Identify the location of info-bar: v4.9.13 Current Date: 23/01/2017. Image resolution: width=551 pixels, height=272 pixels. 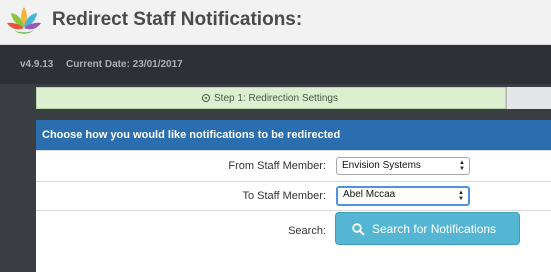
(275, 64).